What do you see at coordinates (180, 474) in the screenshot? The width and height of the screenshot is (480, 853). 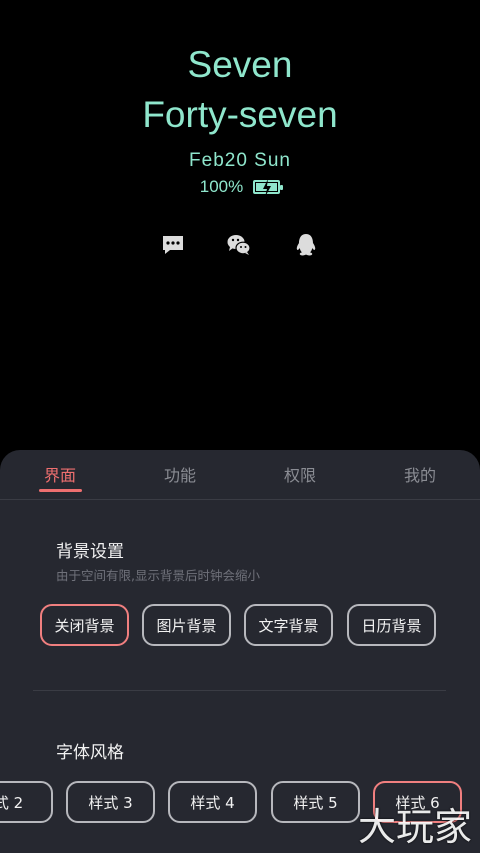 I see `tab-features: 功能` at bounding box center [180, 474].